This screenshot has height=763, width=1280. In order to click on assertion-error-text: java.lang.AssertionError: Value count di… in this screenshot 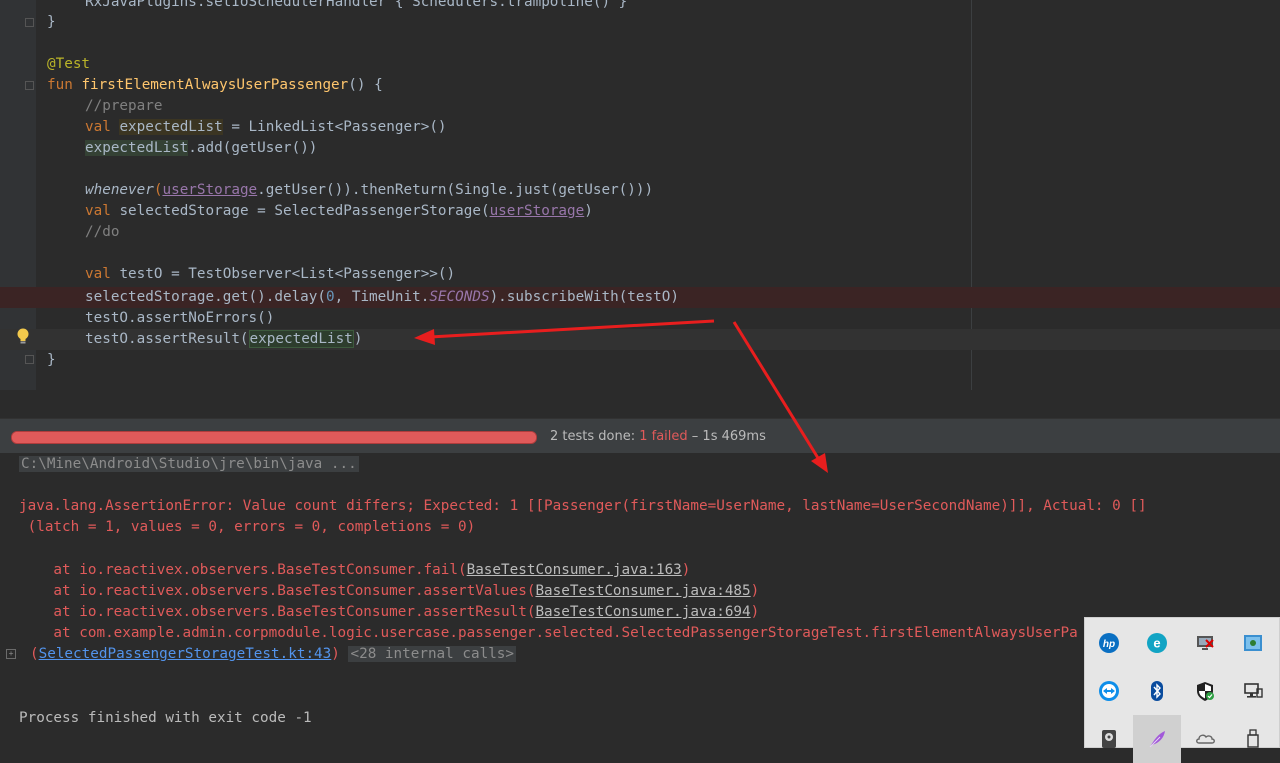, I will do `click(583, 506)`.